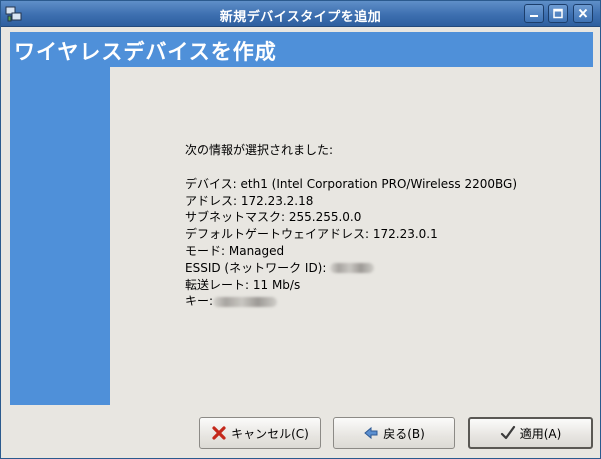 The image size is (601, 459). I want to click on title-bar: 新規デバイスタイプを追加, so click(300, 14).